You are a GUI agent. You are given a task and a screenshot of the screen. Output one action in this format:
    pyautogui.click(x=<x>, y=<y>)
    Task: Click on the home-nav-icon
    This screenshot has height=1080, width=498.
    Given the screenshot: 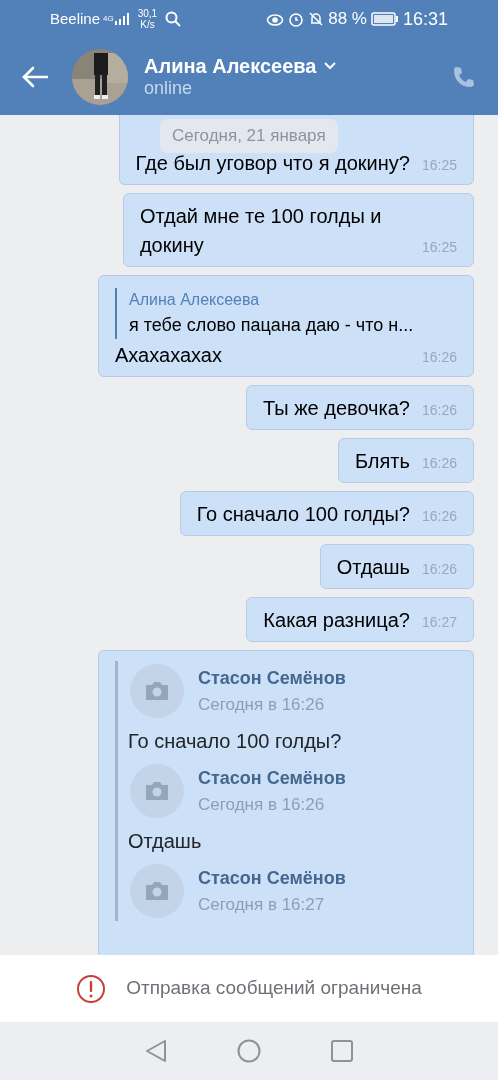 What is the action you would take?
    pyautogui.click(x=249, y=1051)
    